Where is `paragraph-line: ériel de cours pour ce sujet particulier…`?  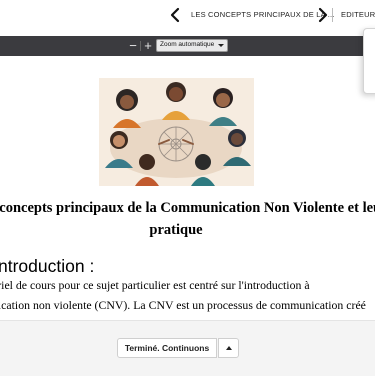
paragraph-line: ériel de cours pour ce sujet particulier… is located at coordinates (155, 285).